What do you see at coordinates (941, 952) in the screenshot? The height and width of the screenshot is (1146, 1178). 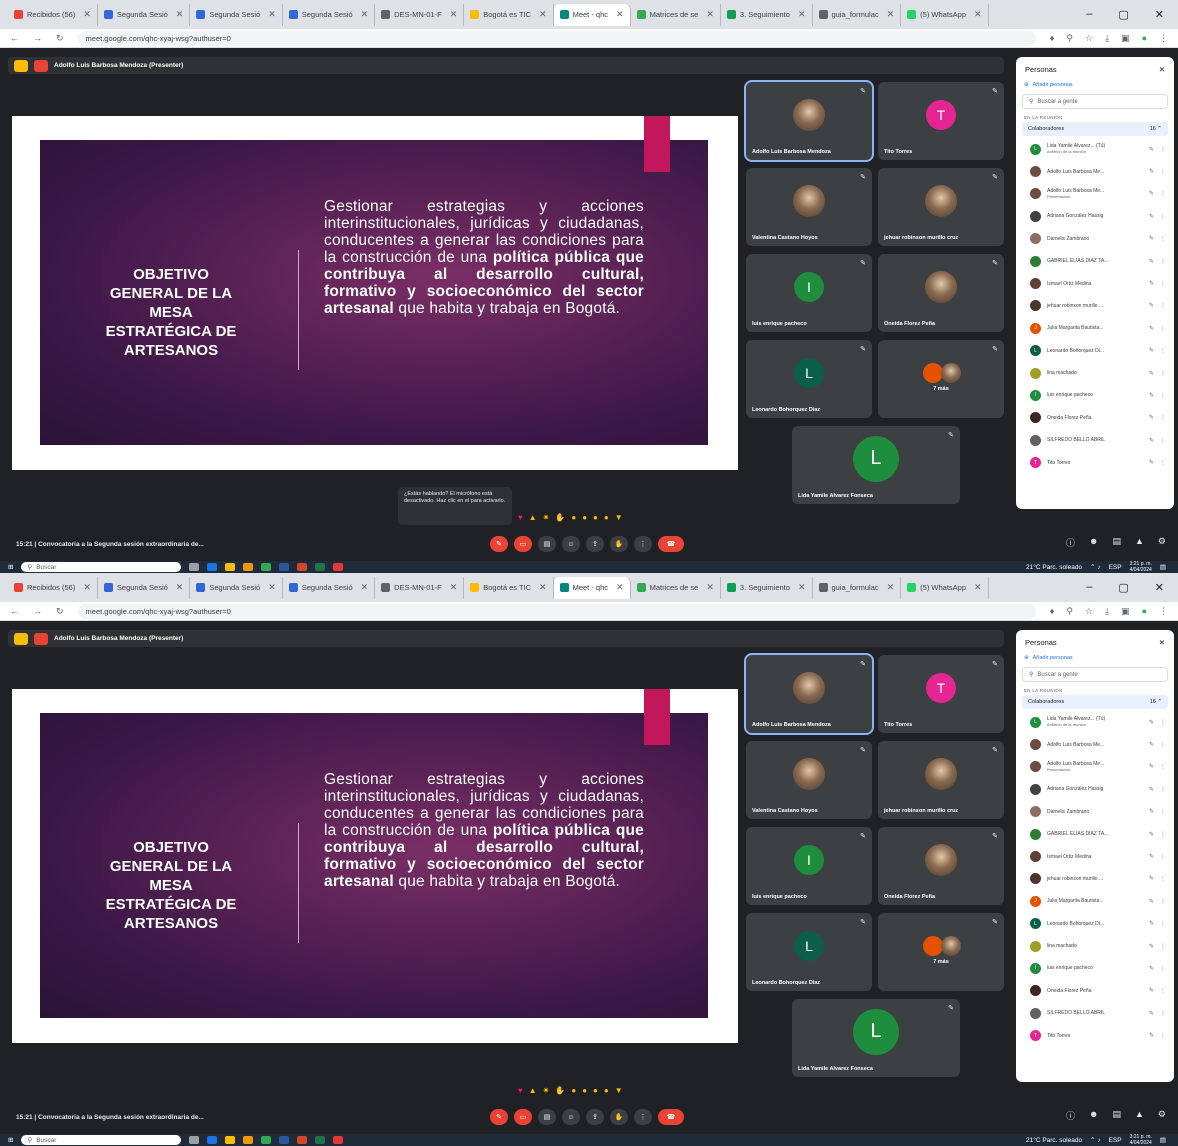 I see `participant-tile: ✎ 7 más` at bounding box center [941, 952].